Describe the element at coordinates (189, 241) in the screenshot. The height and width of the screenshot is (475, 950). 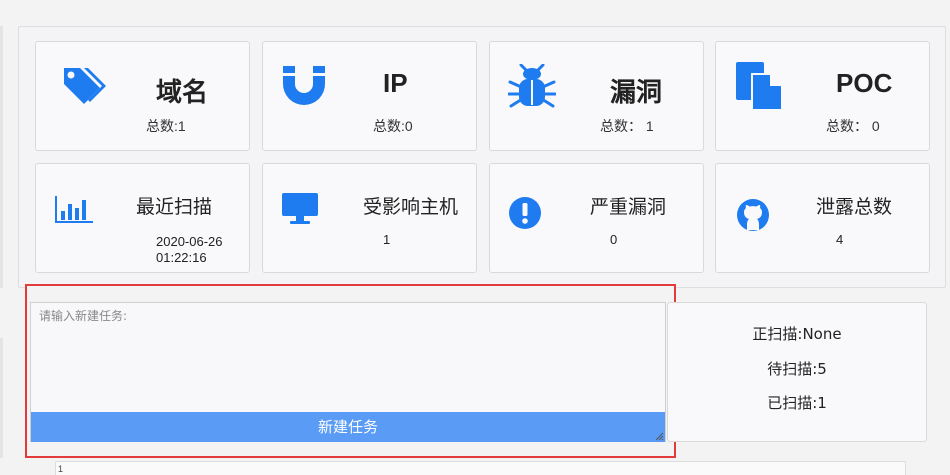
I see `card-value: 2020-06-26` at that location.